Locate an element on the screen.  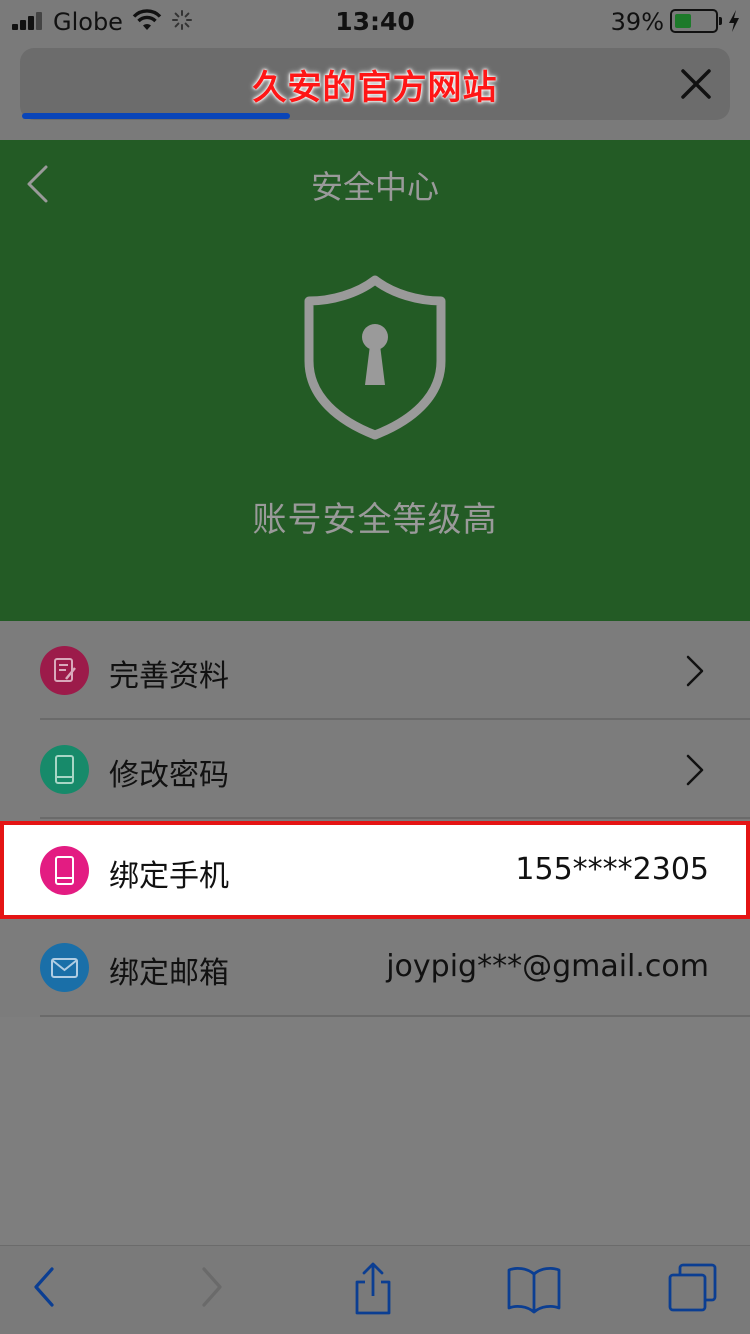
list-item-profile: 完善资料 is located at coordinates (375, 670).